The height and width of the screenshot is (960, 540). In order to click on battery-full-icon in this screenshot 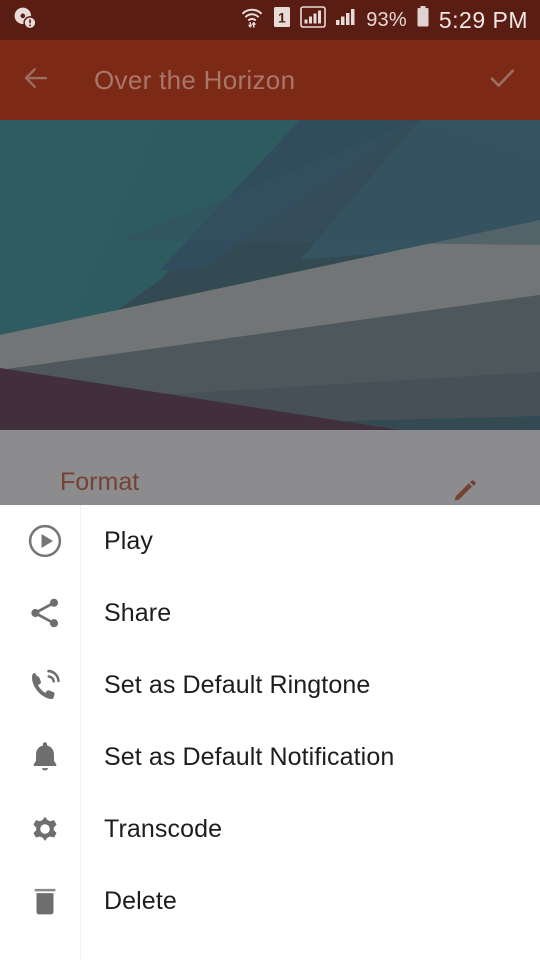, I will do `click(423, 20)`.